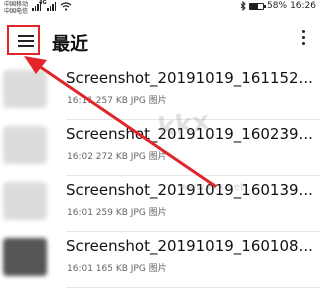 This screenshot has width=320, height=291. What do you see at coordinates (304, 40) in the screenshot?
I see `more-vert-icon` at bounding box center [304, 40].